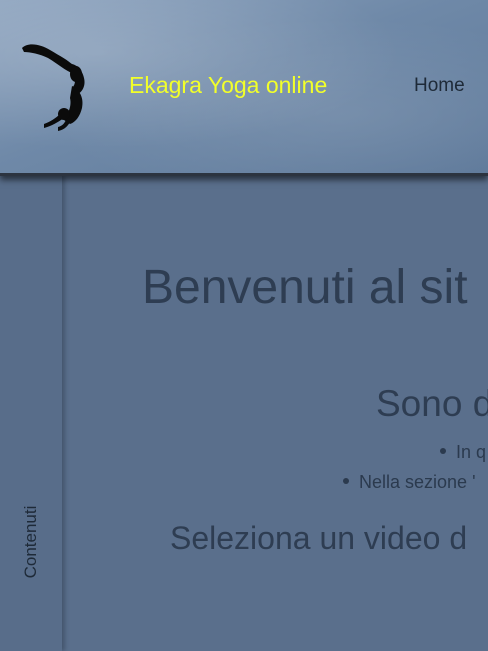  Describe the element at coordinates (31, 413) in the screenshot. I see `sidebar` at that location.